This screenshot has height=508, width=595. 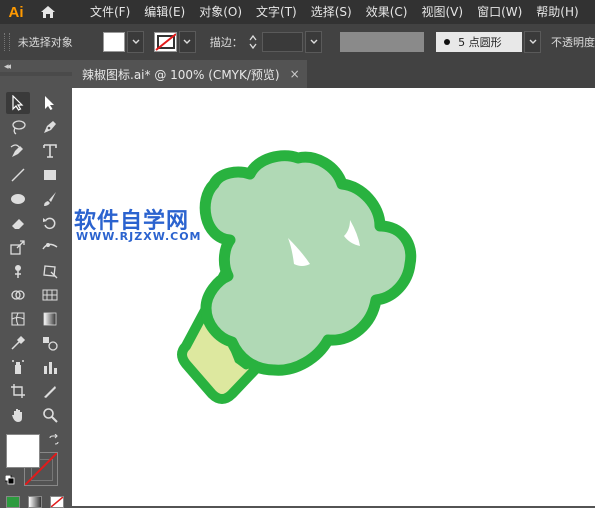 I want to click on stroke-weight-spinner, so click(x=253, y=42).